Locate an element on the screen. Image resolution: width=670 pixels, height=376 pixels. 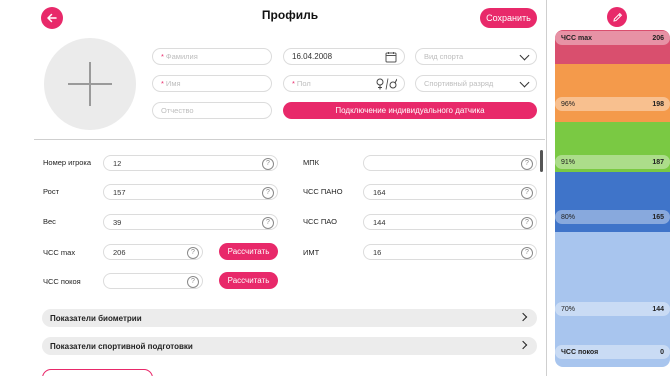
hr-max-input: 206 ? is located at coordinates (153, 252).